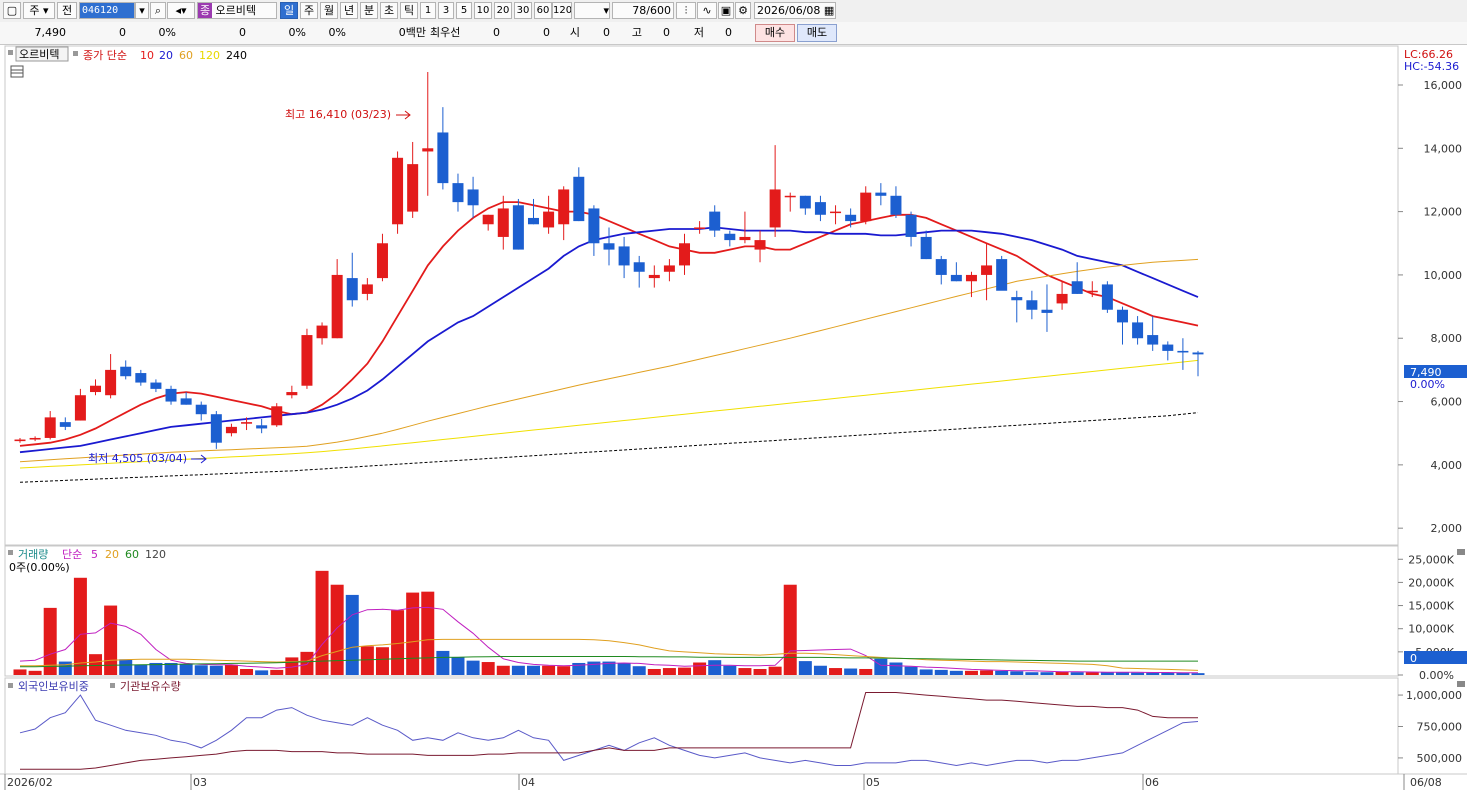 The image size is (1467, 790). What do you see at coordinates (167, 32) in the screenshot?
I see `info-change-rate: 0%` at bounding box center [167, 32].